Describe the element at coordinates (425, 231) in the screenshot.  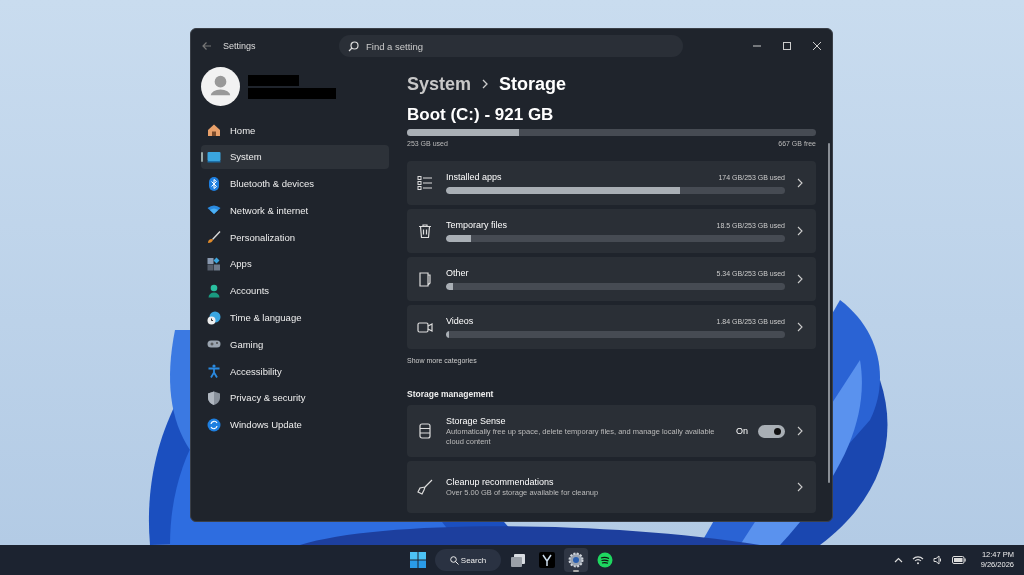
I see `trash-icon` at that location.